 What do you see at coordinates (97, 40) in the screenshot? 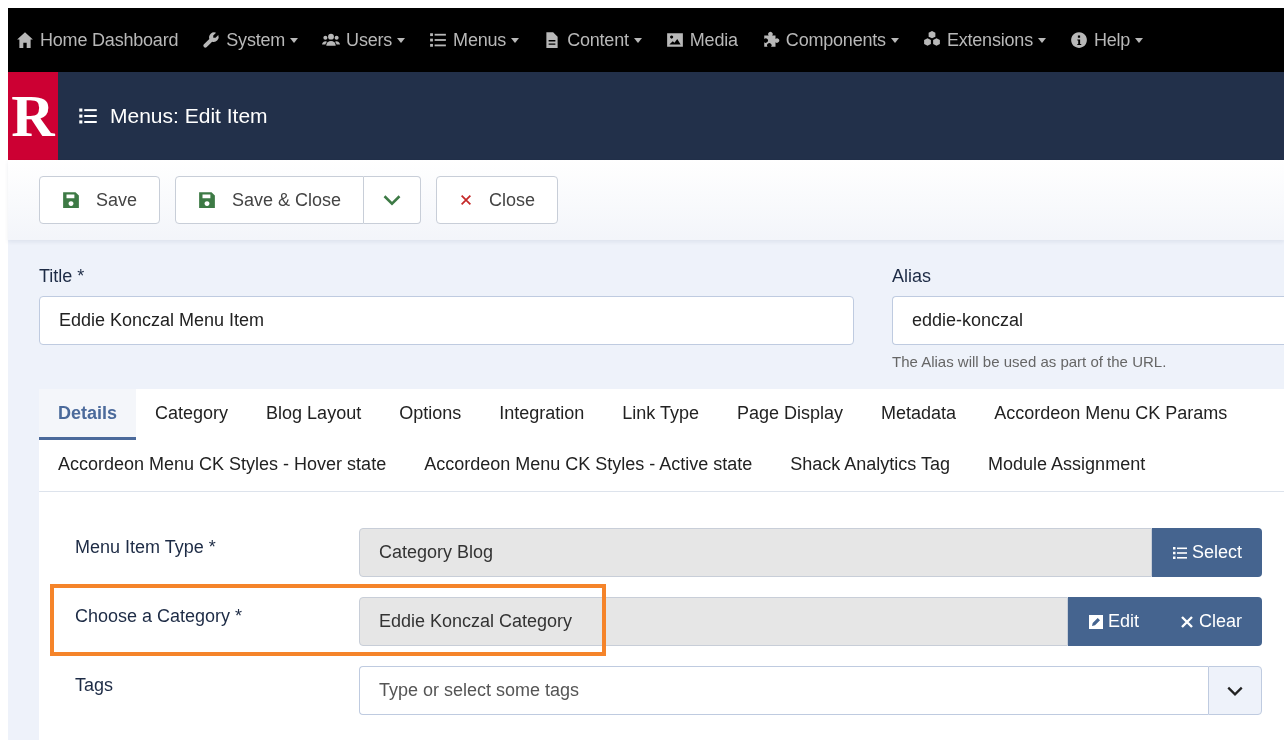
I see `nav-menu-item: Home Dashboard` at bounding box center [97, 40].